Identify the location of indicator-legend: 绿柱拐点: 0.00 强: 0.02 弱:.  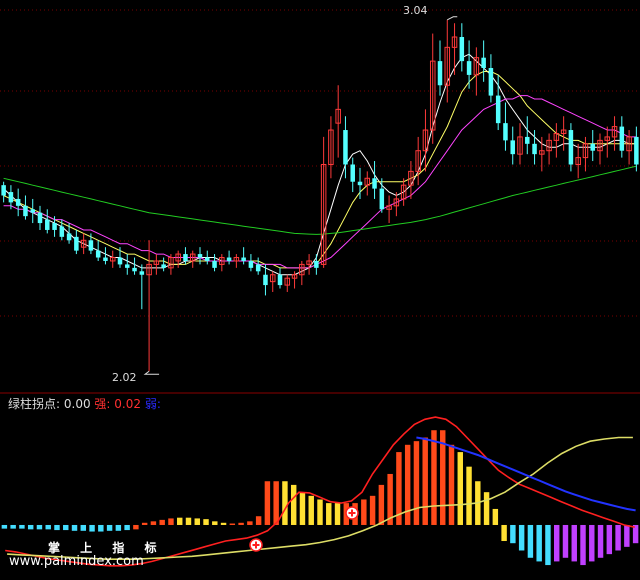
(84, 404).